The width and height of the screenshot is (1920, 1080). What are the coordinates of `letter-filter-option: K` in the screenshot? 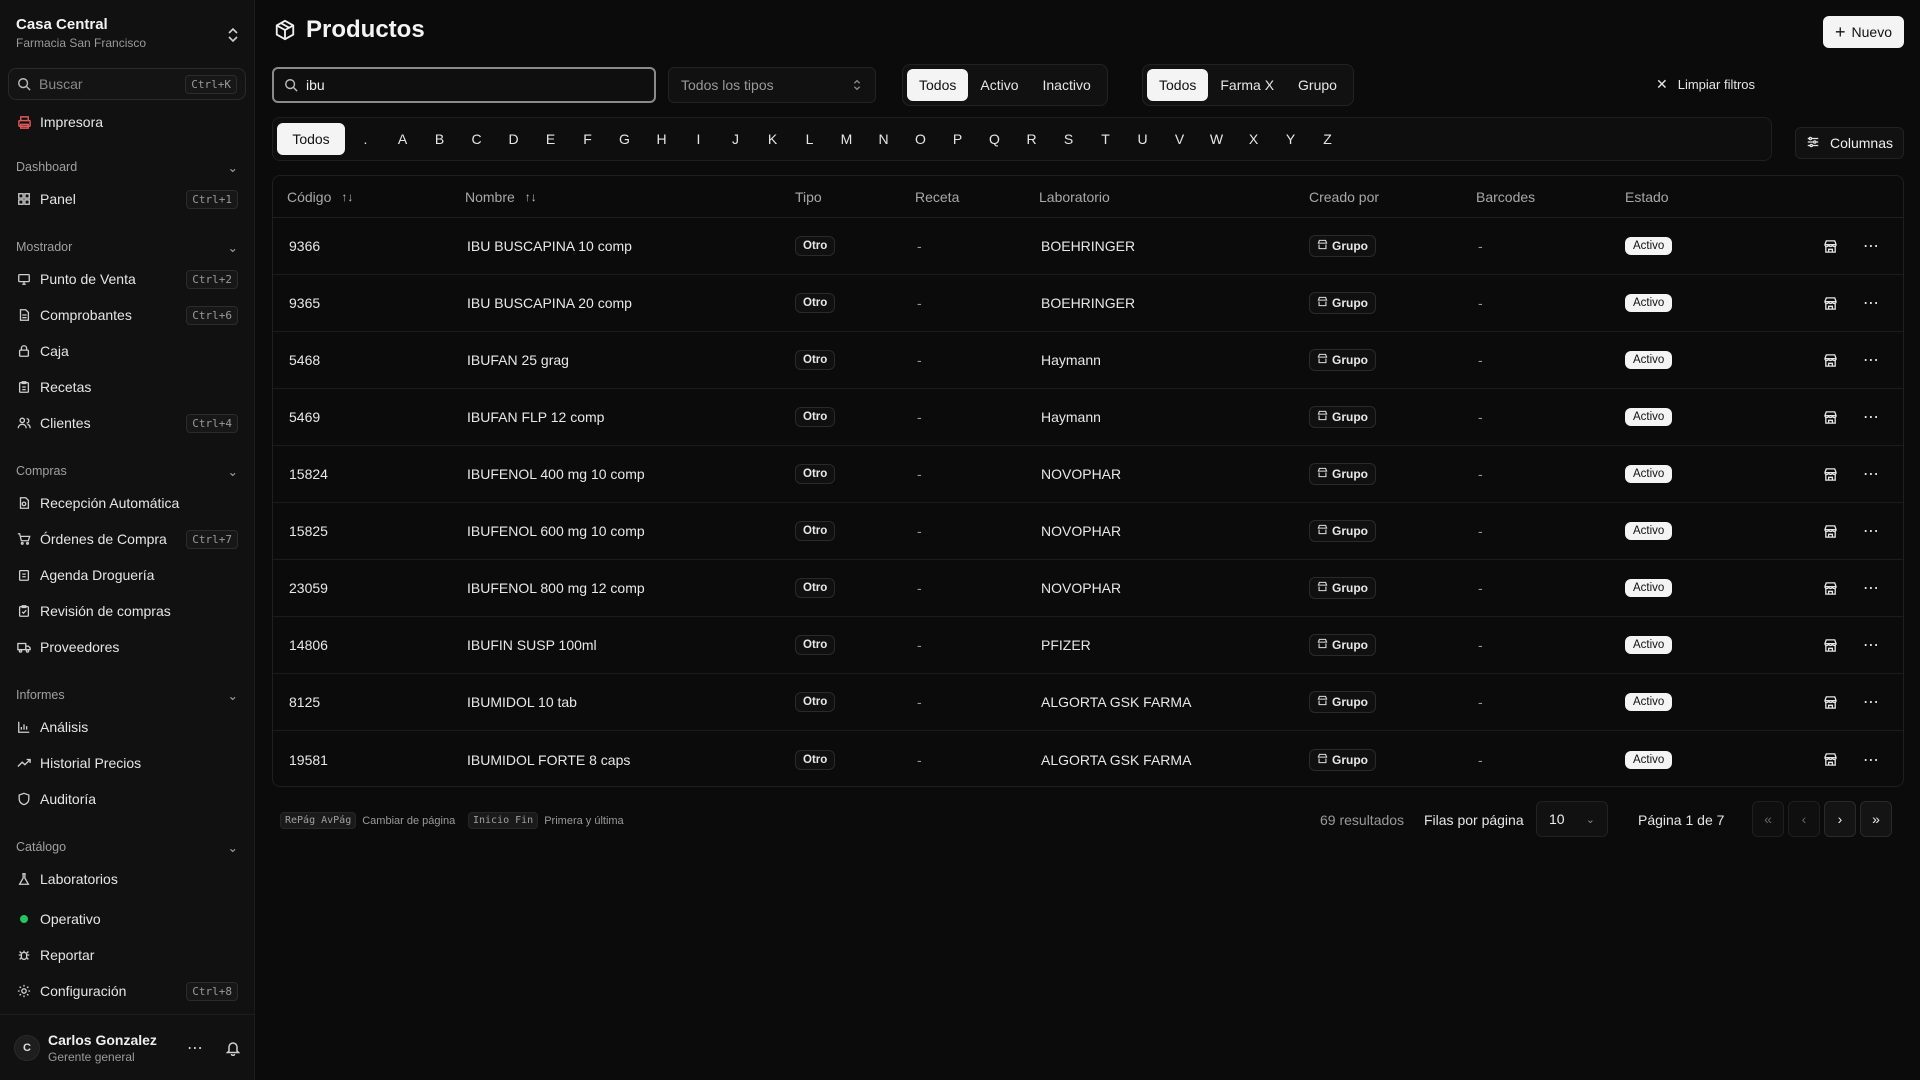 It's located at (772, 139).